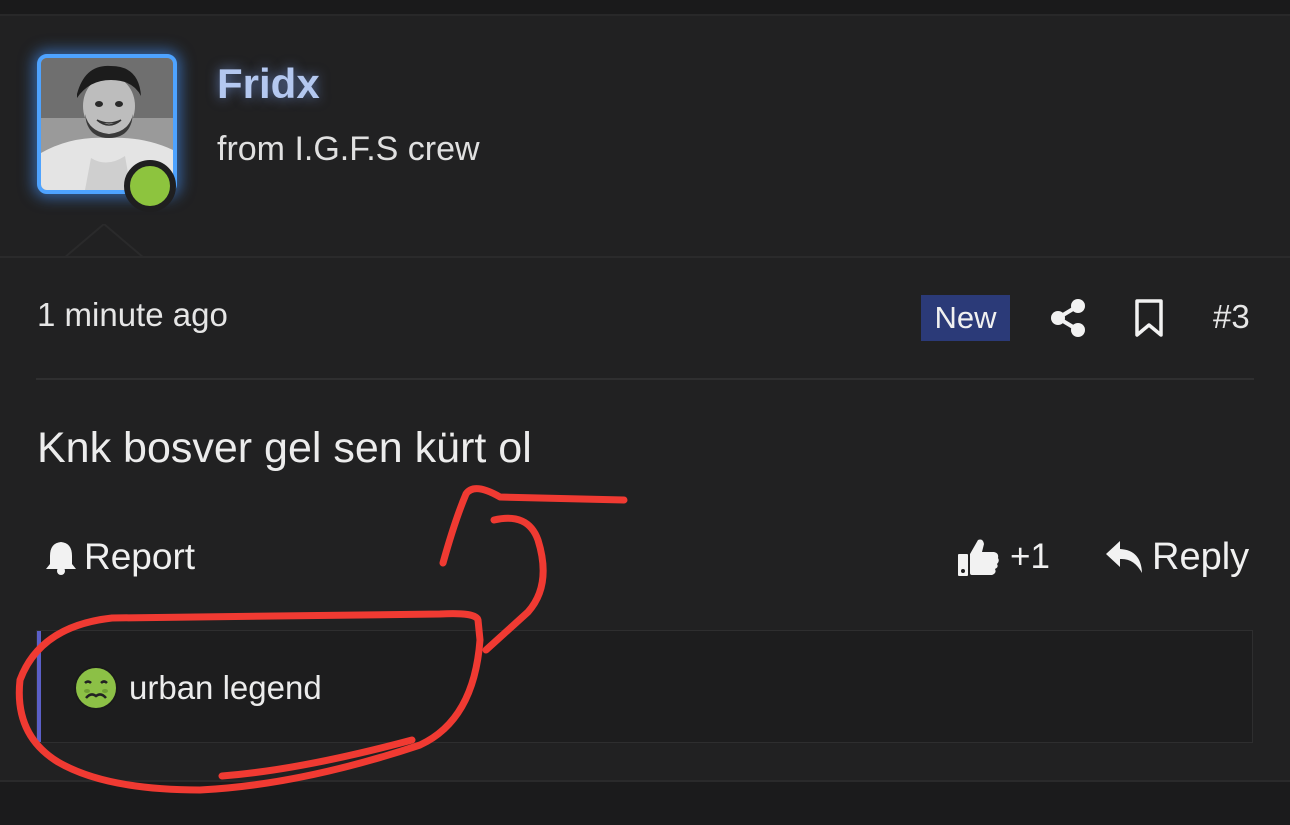 Image resolution: width=1290 pixels, height=825 pixels. Describe the element at coordinates (1149, 318) in the screenshot. I see `bookmark-icon` at that location.